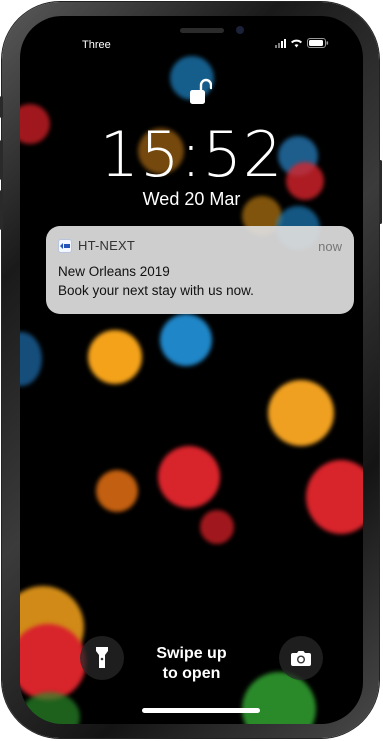  I want to click on notification-app-name: HT-NEXT, so click(107, 245).